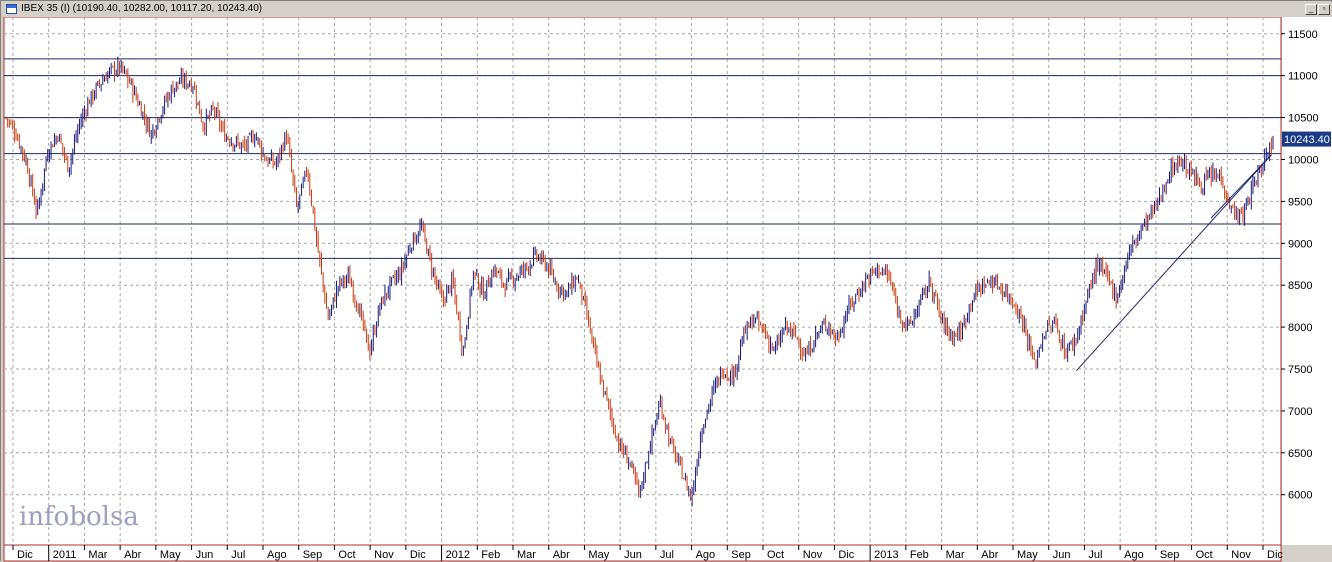  What do you see at coordinates (1300, 328) in the screenshot?
I see `y-tick-label: 8000` at bounding box center [1300, 328].